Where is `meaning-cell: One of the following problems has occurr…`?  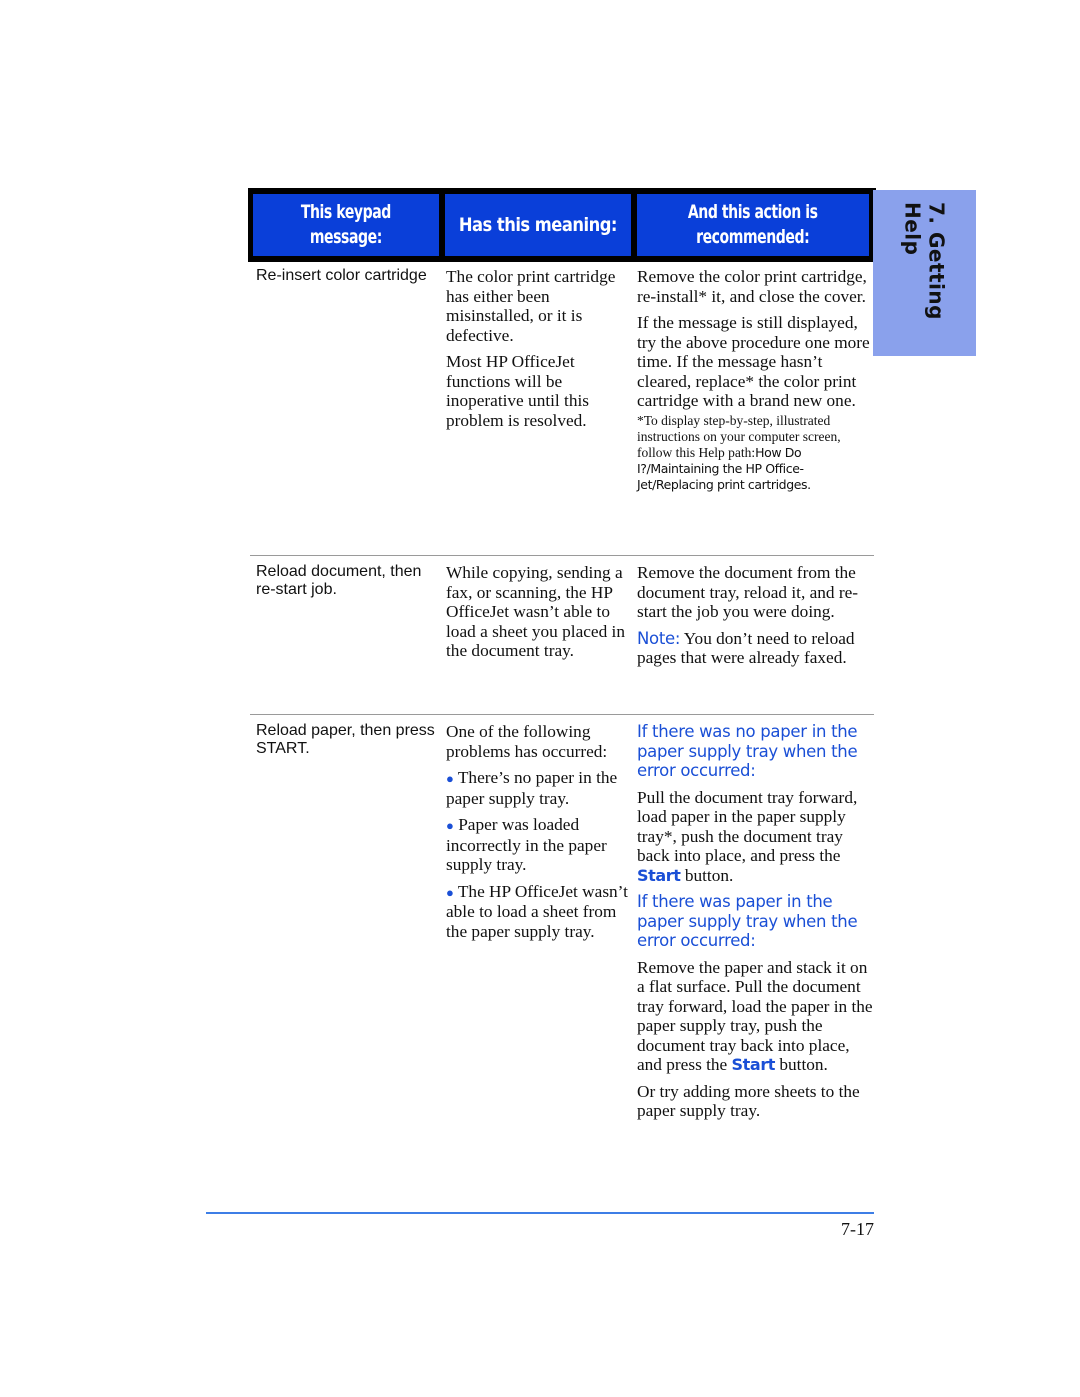
meaning-cell: One of the following problems has occurr… is located at coordinates (539, 835).